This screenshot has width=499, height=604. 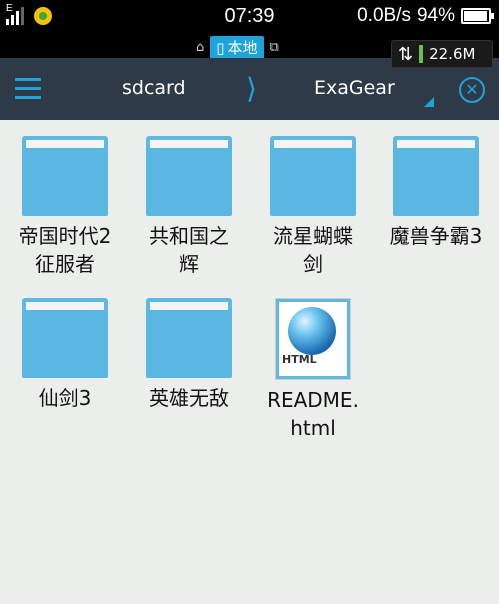 What do you see at coordinates (312, 331) in the screenshot?
I see `globe-icon` at bounding box center [312, 331].